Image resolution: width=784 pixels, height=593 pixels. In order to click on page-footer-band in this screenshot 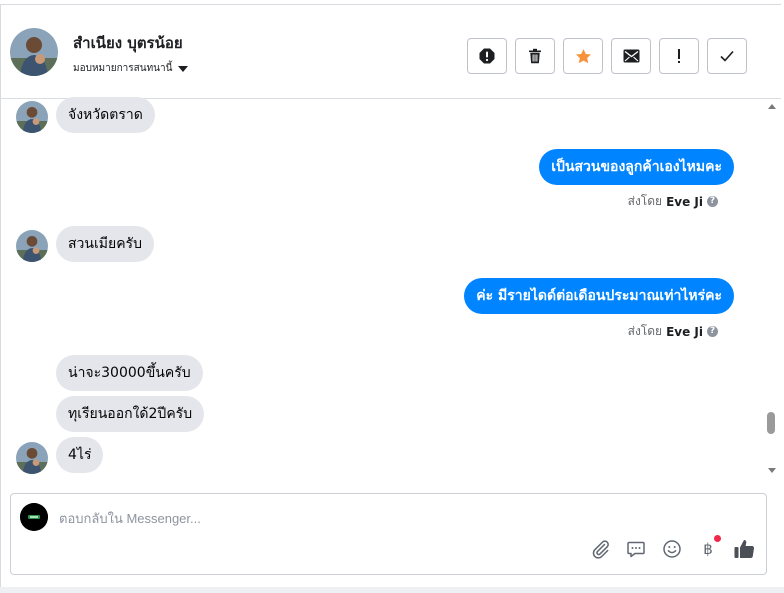, I will do `click(392, 590)`.